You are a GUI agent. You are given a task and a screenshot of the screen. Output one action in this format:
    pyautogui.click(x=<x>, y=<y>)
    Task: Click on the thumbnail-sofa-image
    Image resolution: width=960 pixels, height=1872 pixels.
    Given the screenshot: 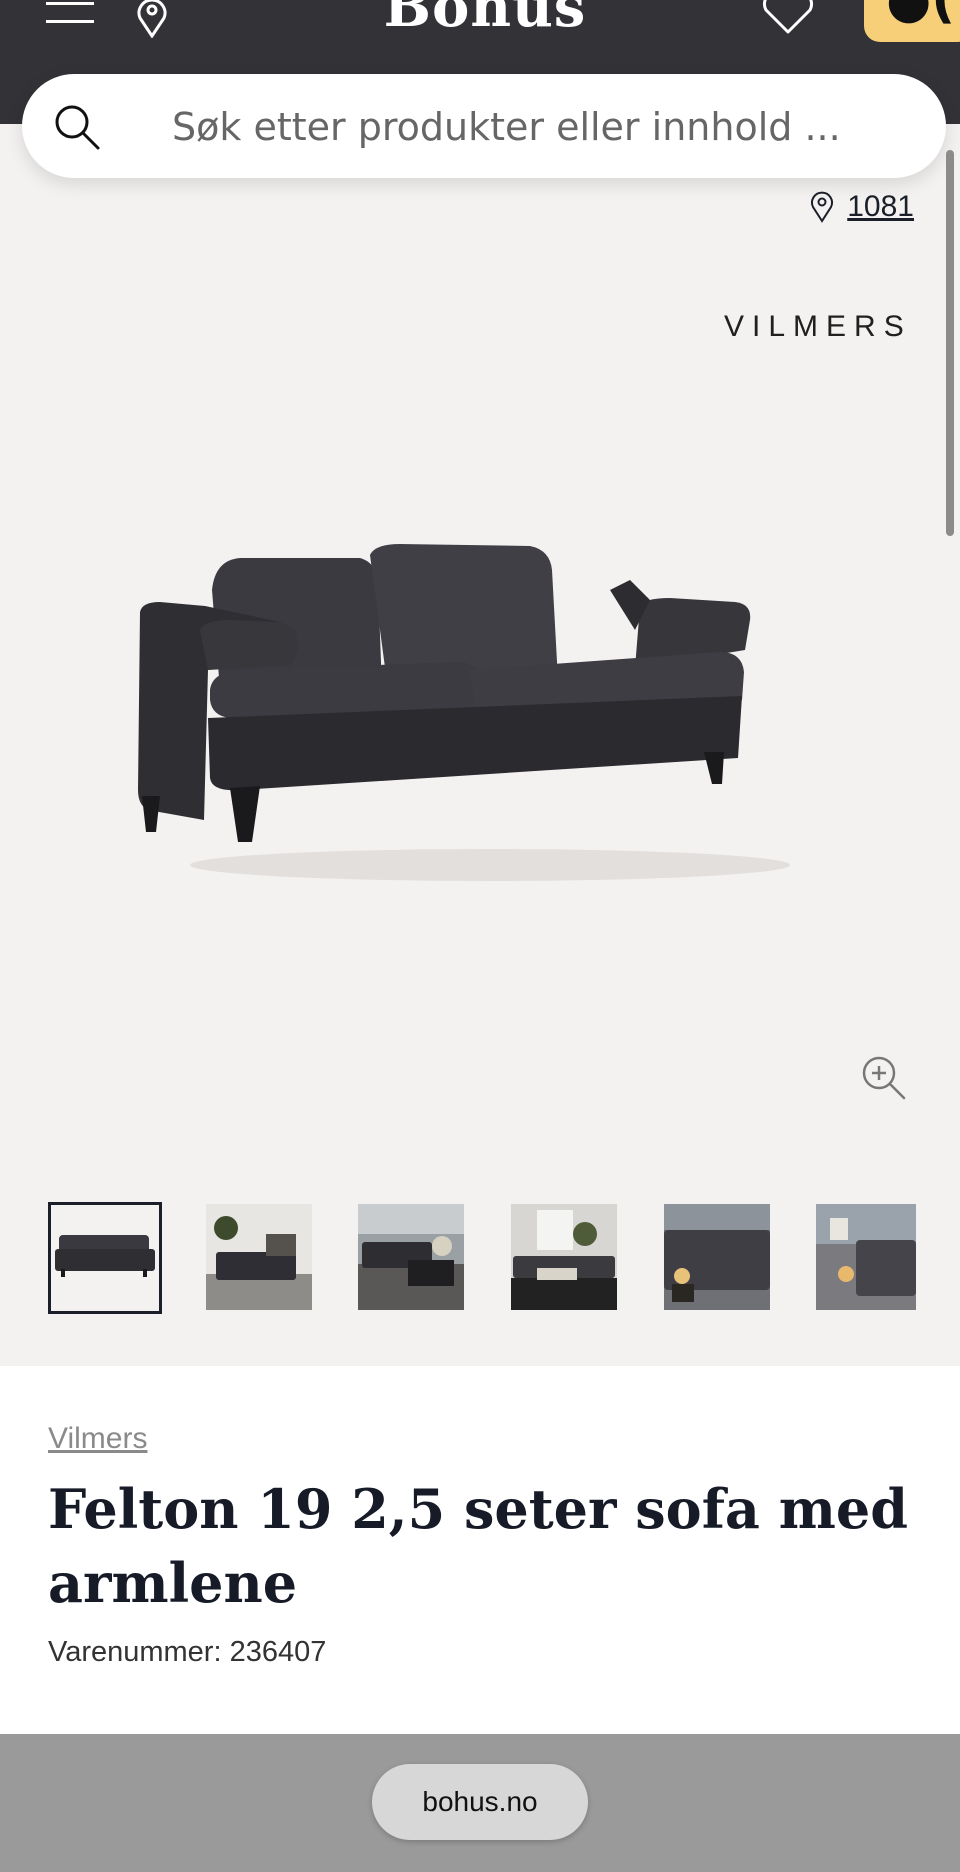 What is the action you would take?
    pyautogui.click(x=105, y=1256)
    